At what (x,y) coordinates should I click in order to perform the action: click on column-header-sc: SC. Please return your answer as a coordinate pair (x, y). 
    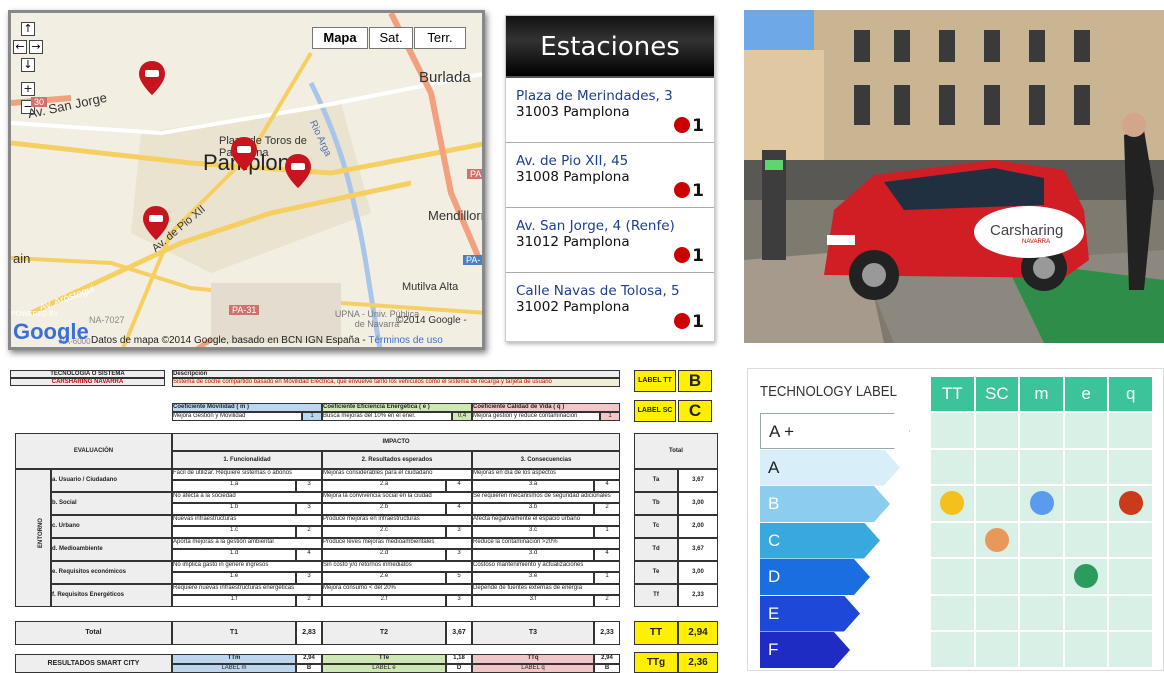
    Looking at the image, I should click on (997, 394).